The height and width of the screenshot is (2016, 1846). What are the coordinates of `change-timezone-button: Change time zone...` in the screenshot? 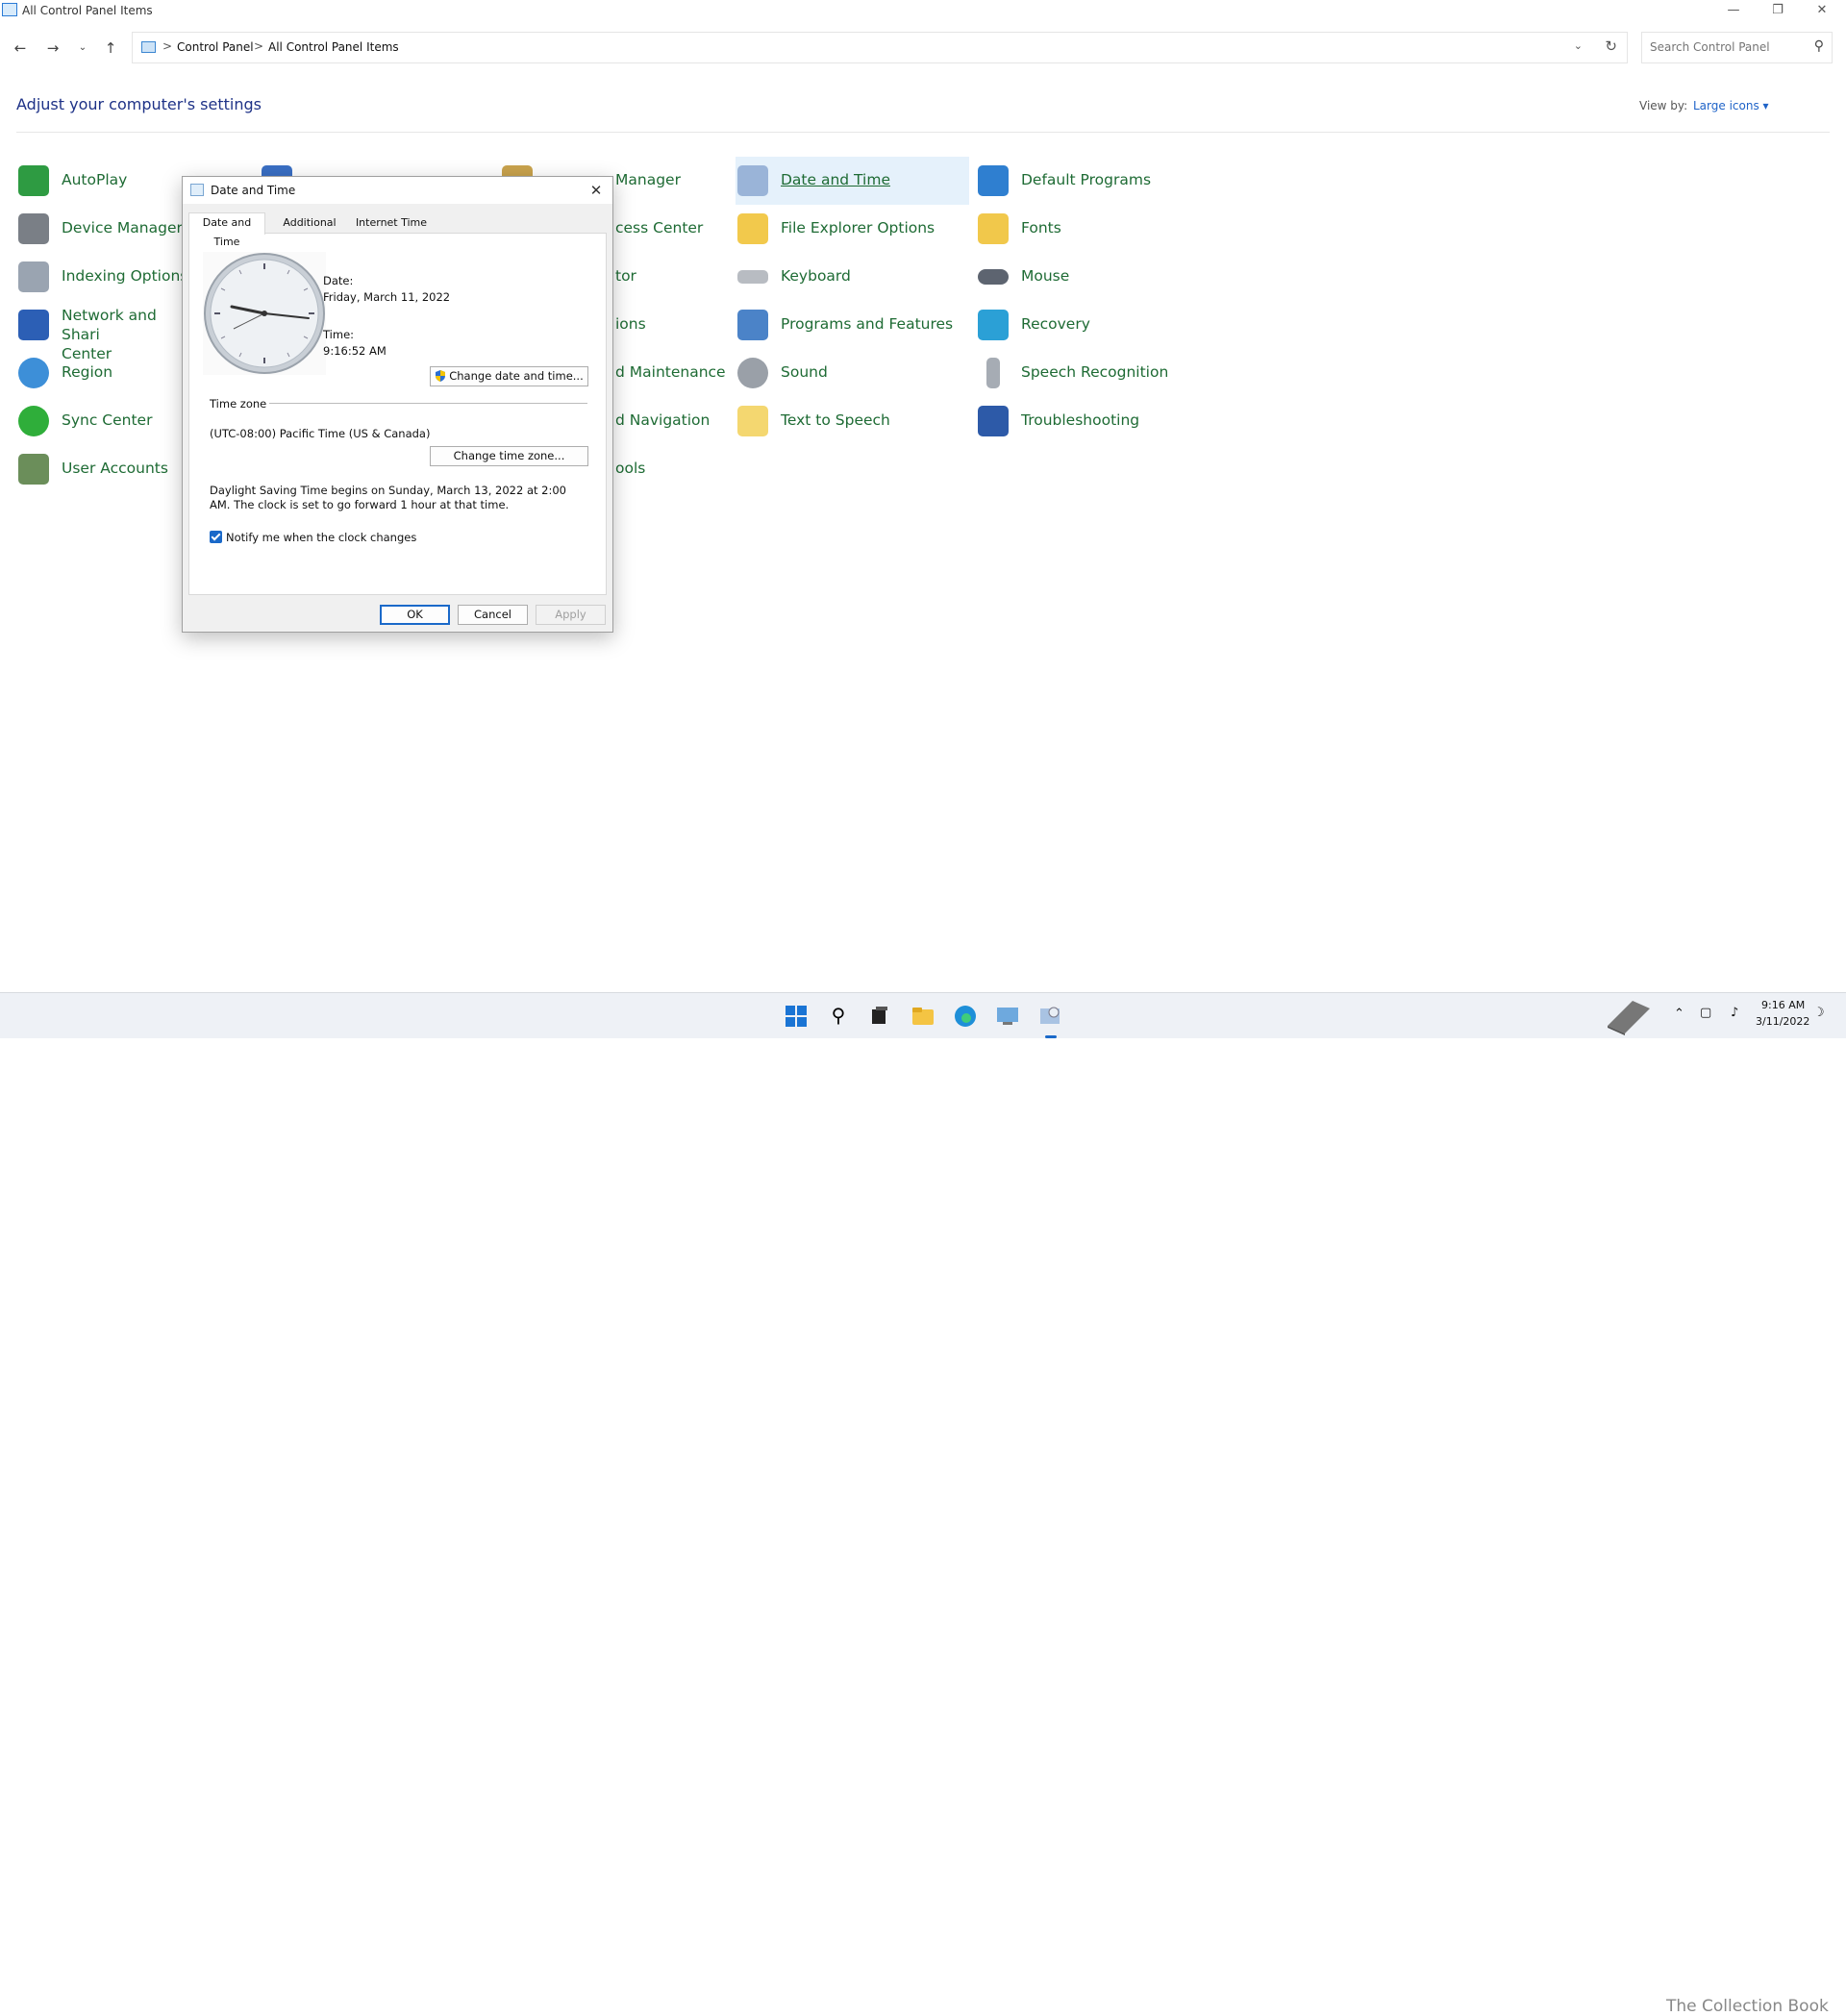 It's located at (509, 456).